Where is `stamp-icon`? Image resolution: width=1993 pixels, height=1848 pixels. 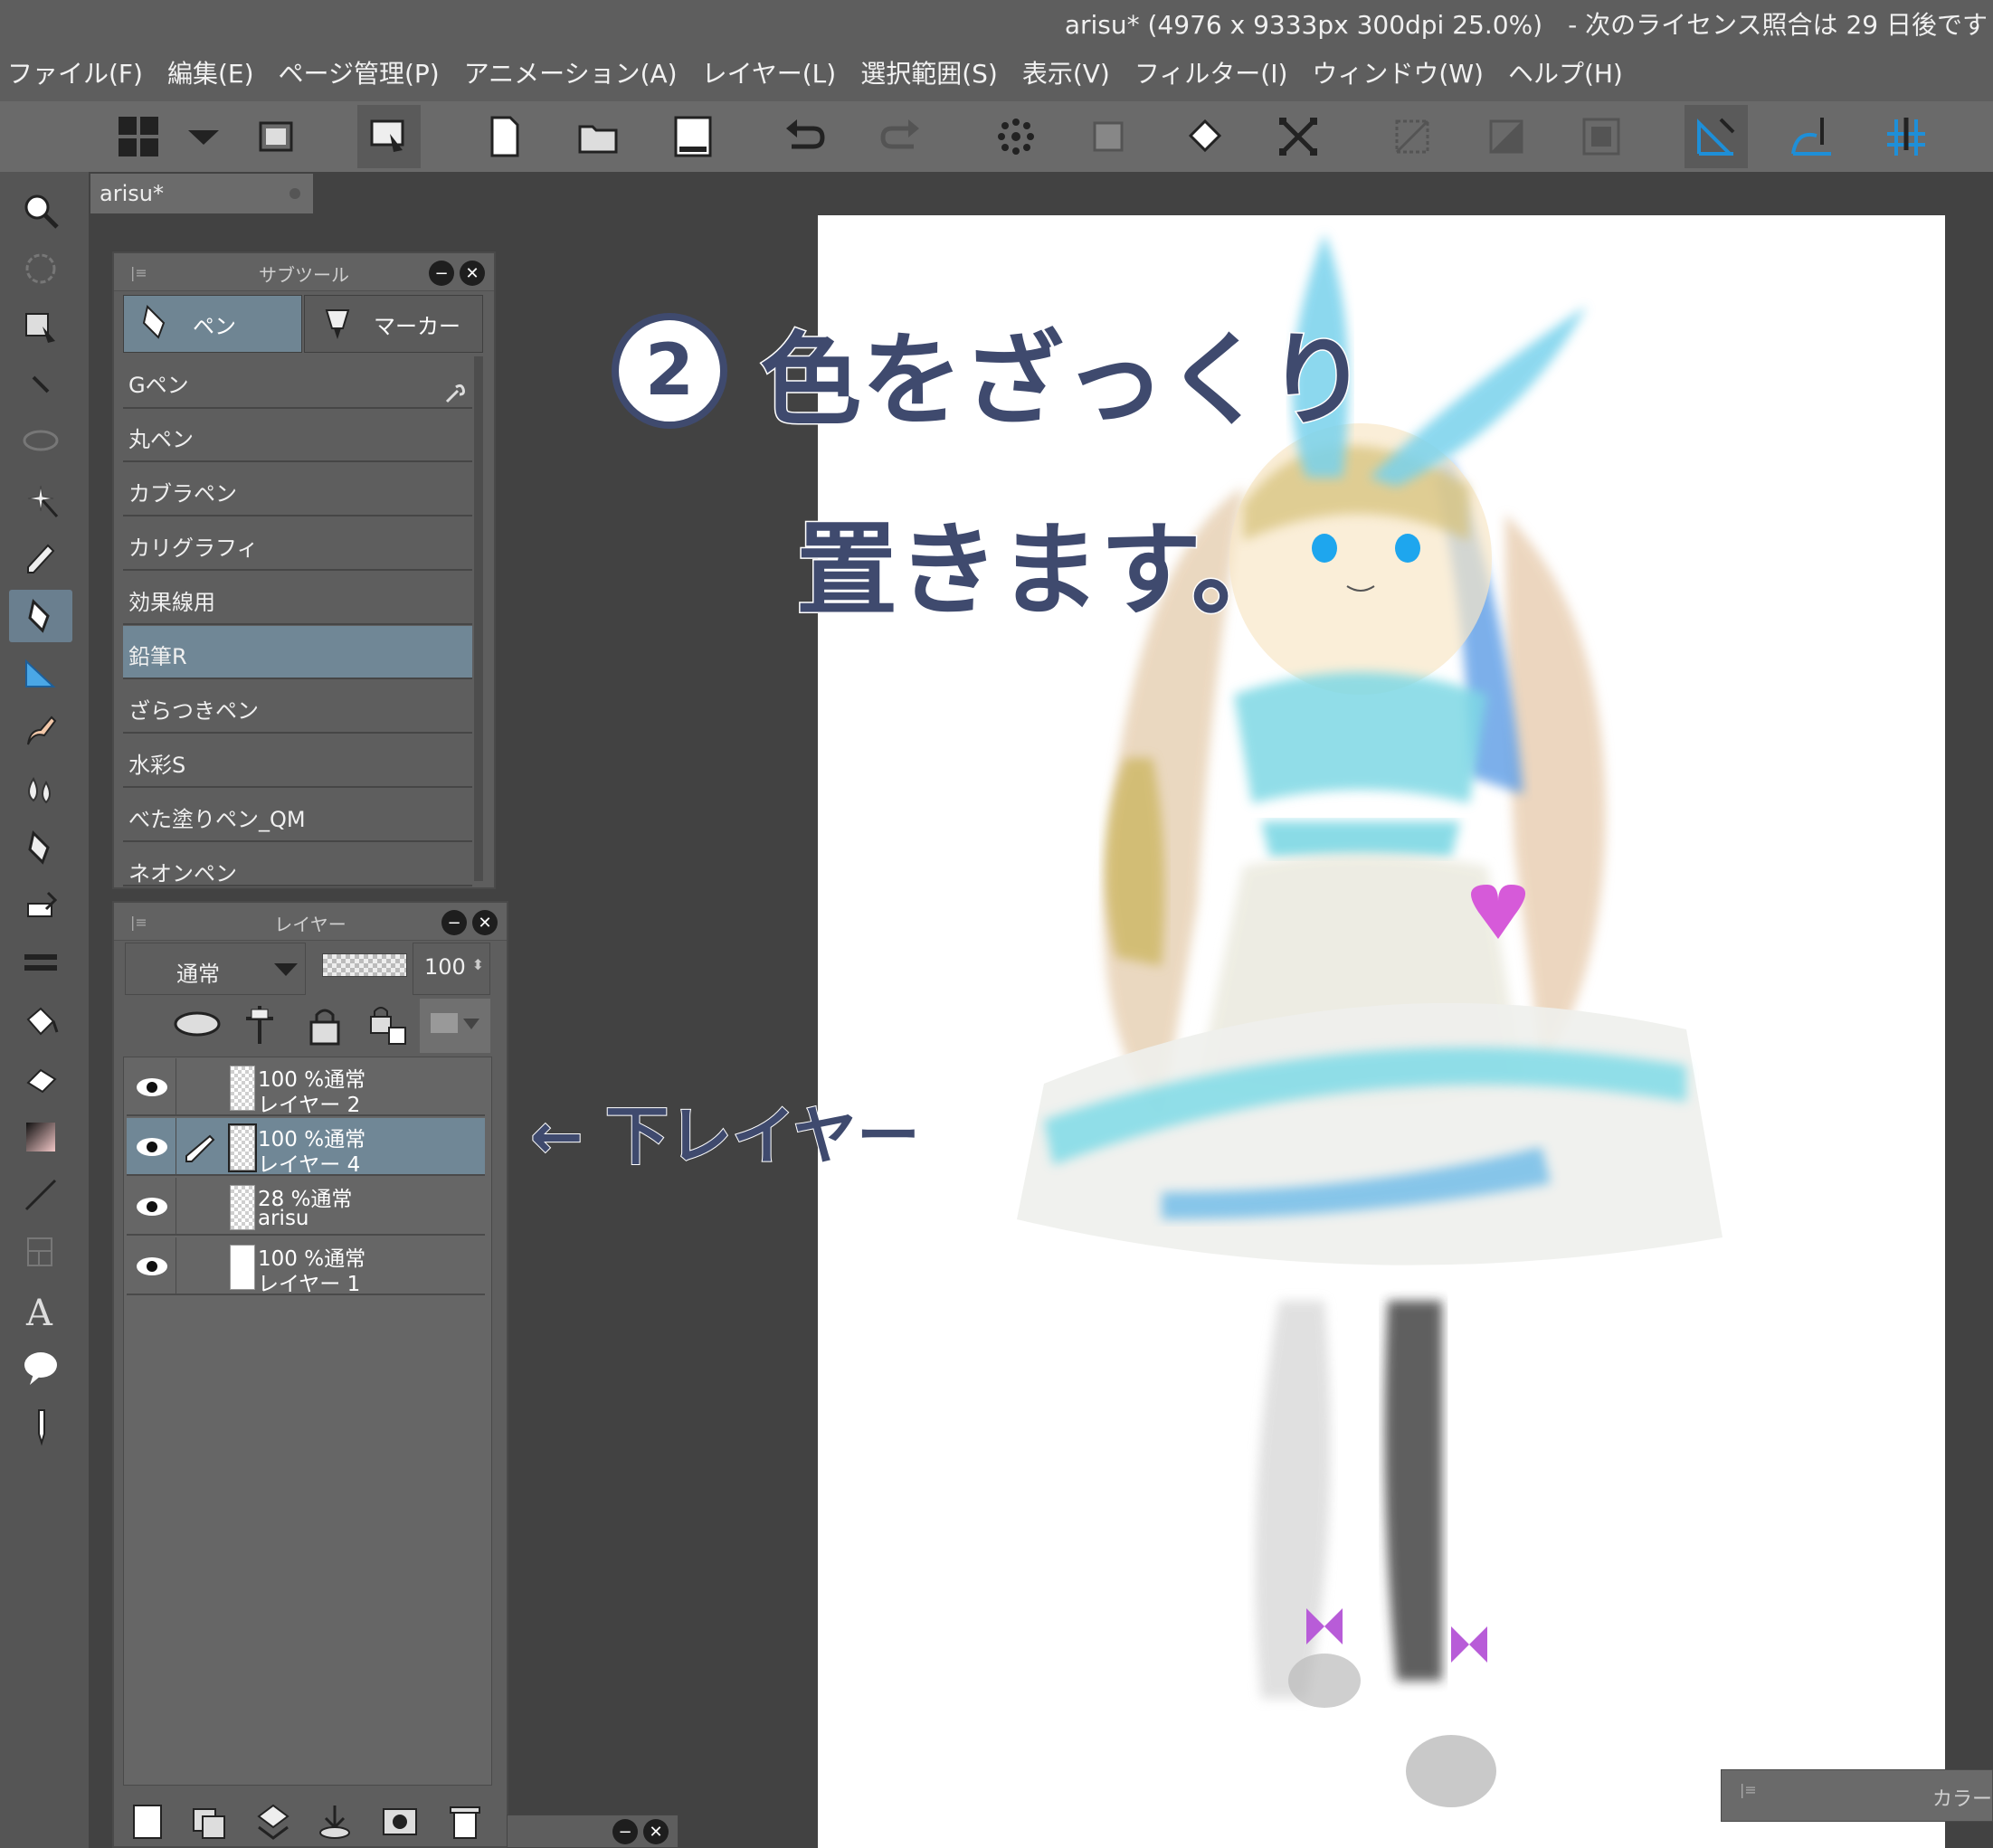
stamp-icon is located at coordinates (41, 1079).